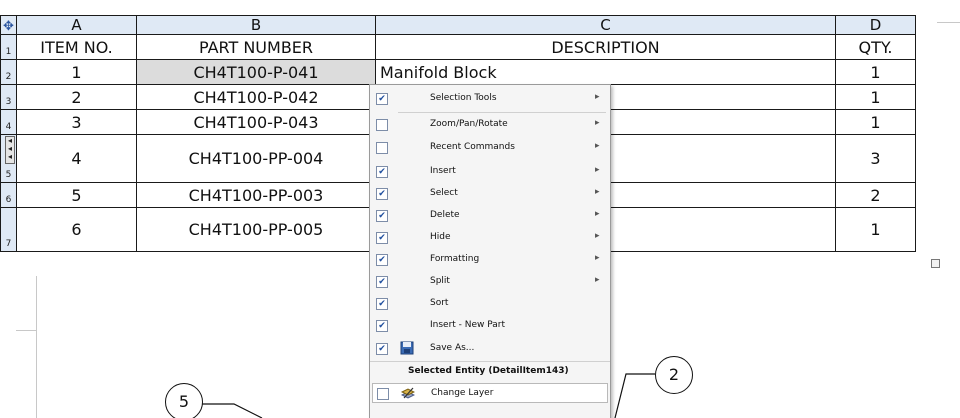 The width and height of the screenshot is (960, 418). I want to click on section-header-label: Selected Entity (DetailItem143), so click(488, 371).